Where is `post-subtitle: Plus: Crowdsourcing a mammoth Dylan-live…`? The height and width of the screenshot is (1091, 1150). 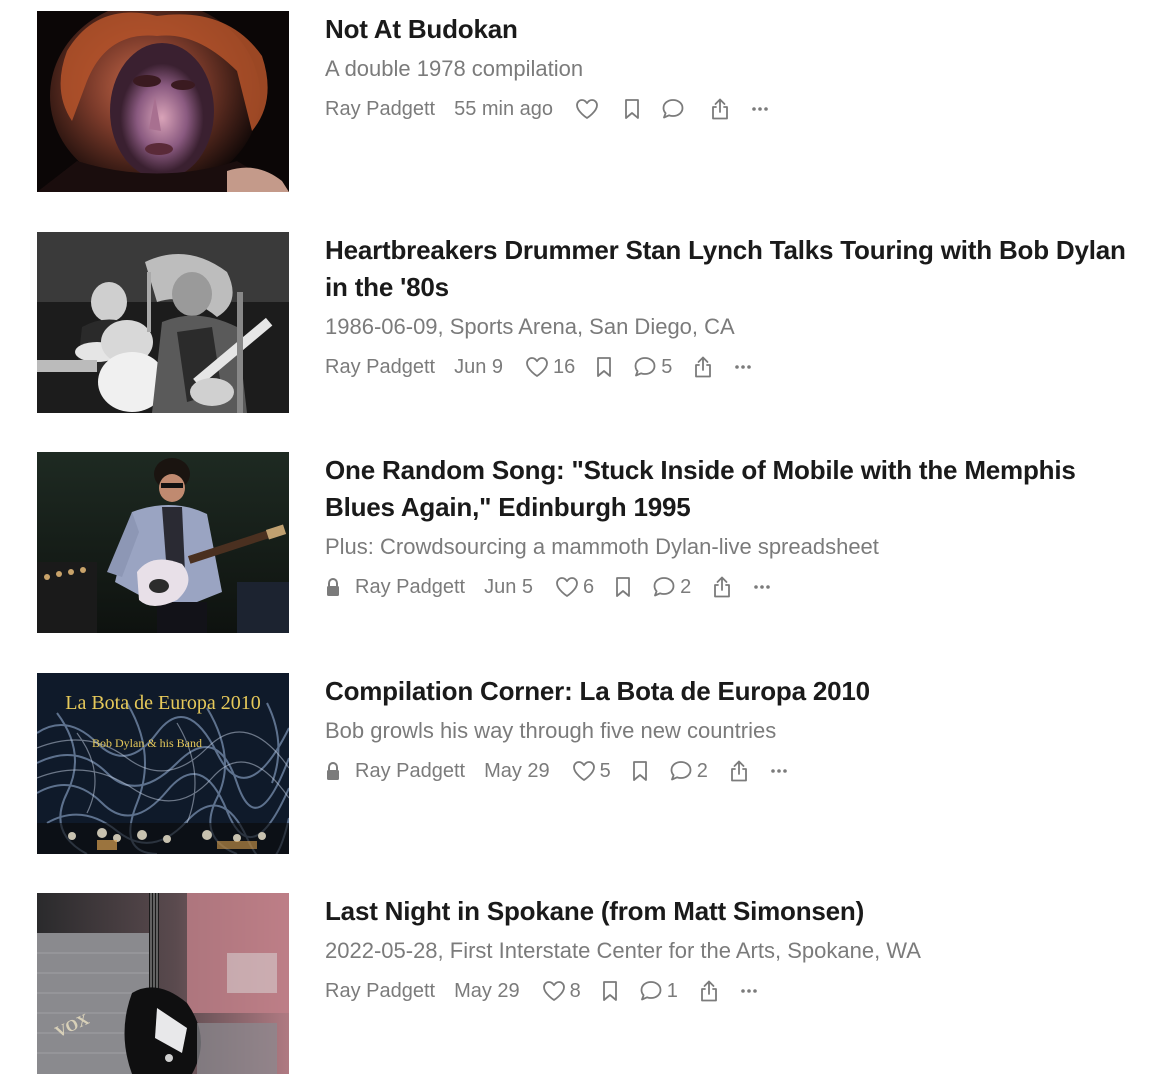
post-subtitle: Plus: Crowdsourcing a mammoth Dylan-live… is located at coordinates (602, 546).